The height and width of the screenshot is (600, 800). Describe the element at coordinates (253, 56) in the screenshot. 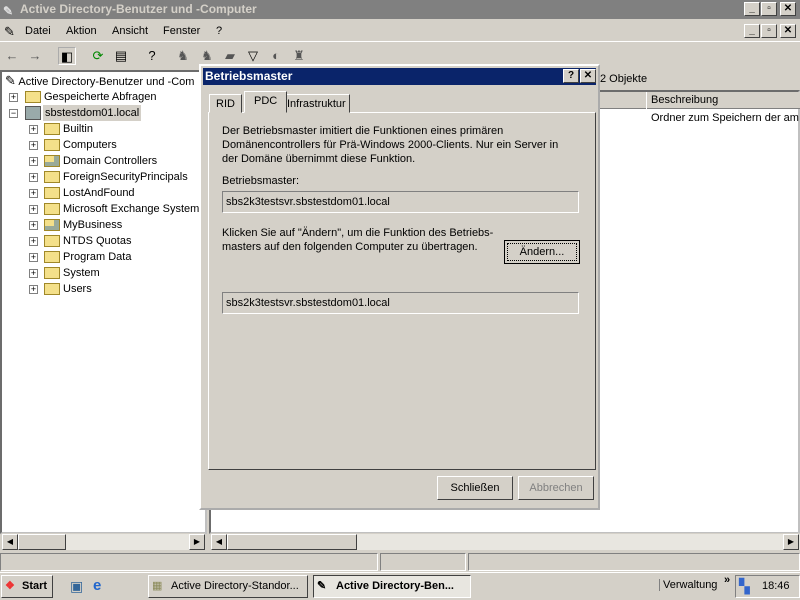

I see `filter-icon: ▽` at that location.